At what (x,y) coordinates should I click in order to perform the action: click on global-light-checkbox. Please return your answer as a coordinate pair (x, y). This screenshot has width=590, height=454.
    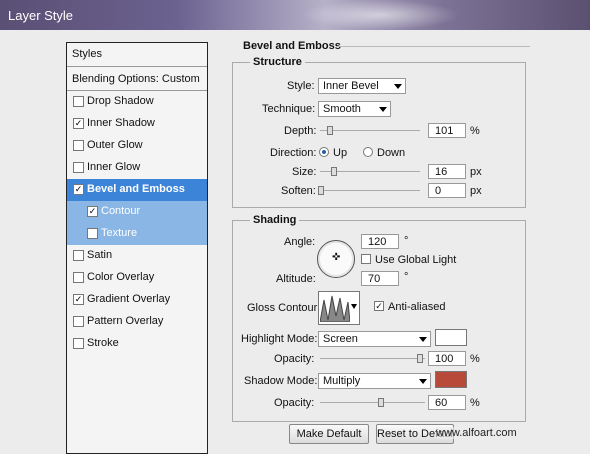
    Looking at the image, I should click on (366, 259).